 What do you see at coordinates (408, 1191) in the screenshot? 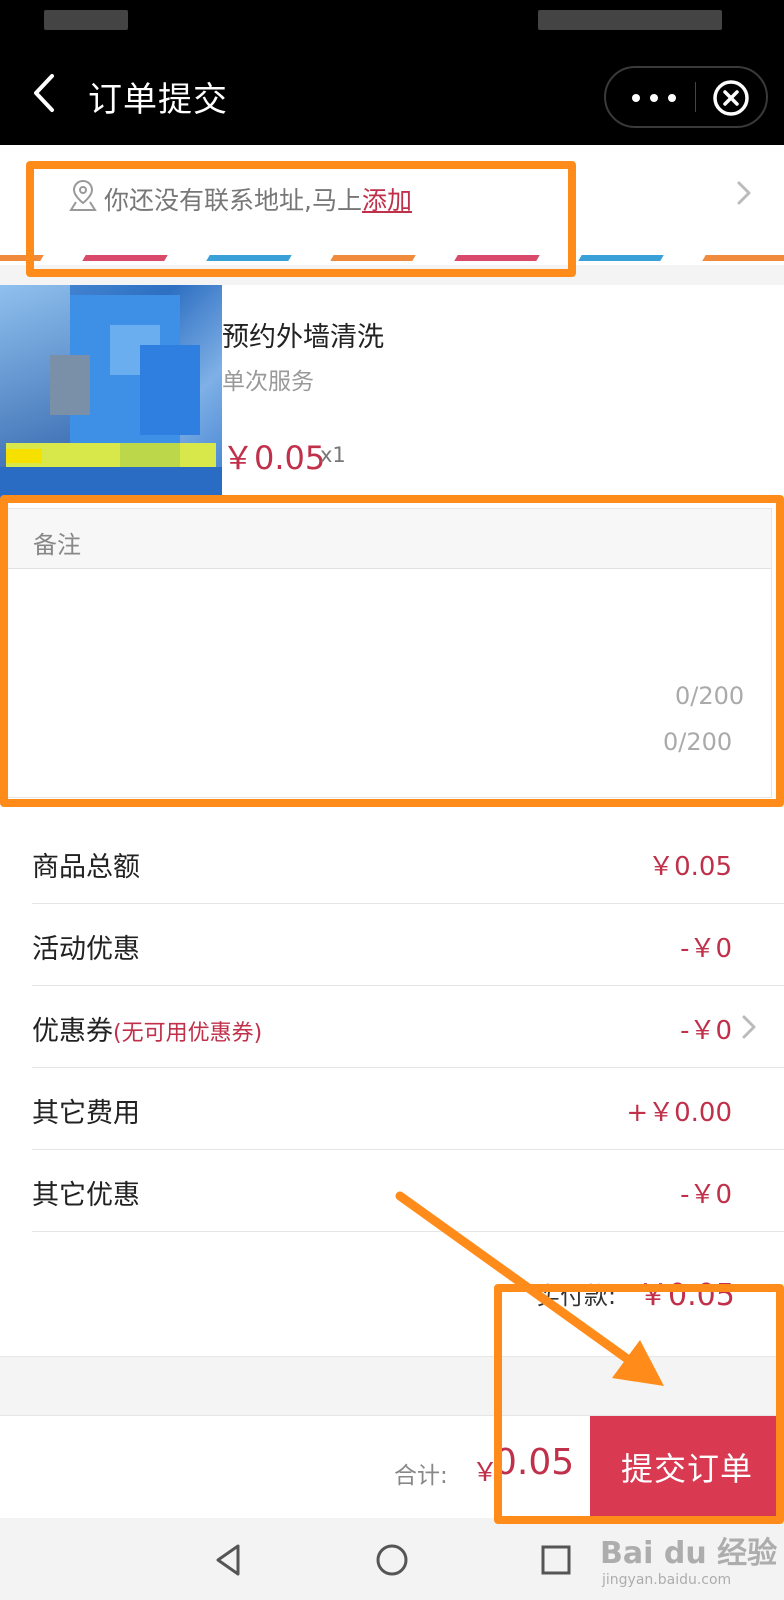
I see `fee-row-other-discount: 其它优惠 -￥0` at bounding box center [408, 1191].